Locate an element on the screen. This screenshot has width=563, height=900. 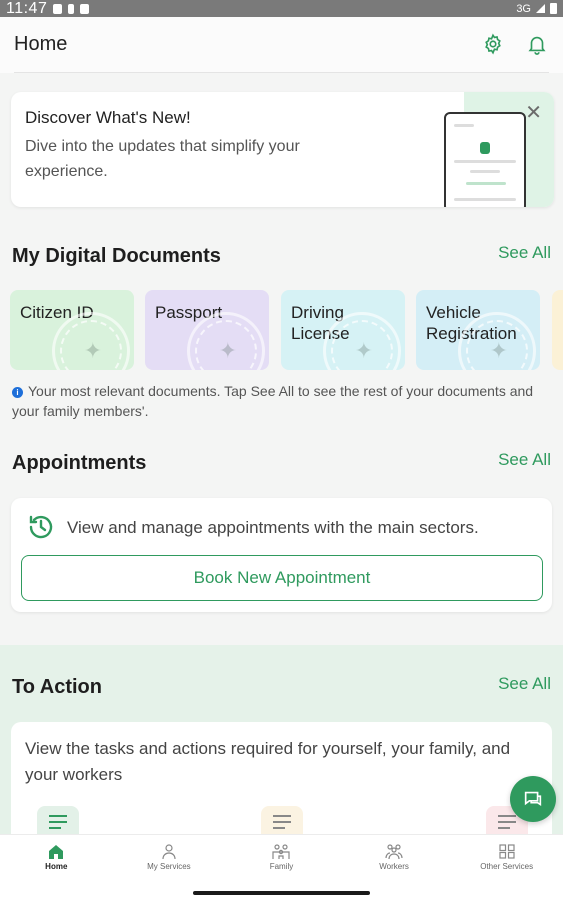
nav-other-services: Other Services is located at coordinates (506, 857).